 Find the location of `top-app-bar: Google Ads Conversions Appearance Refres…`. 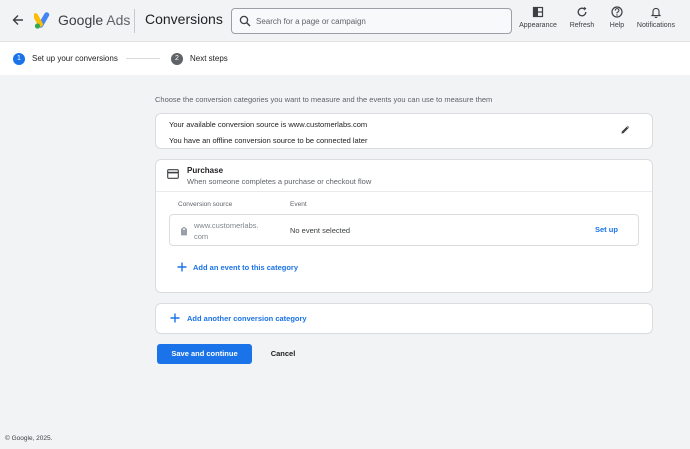

top-app-bar: Google Ads Conversions Appearance Refres… is located at coordinates (345, 21).